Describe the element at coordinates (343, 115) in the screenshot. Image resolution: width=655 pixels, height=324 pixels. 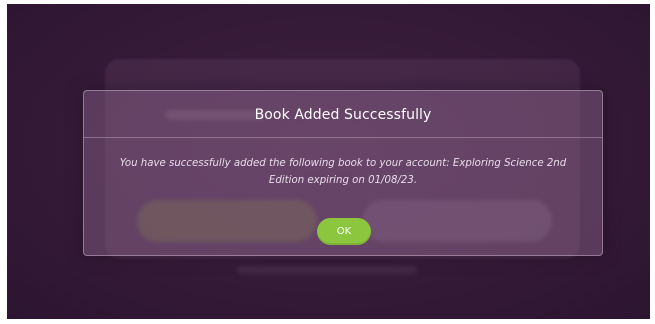
I see `dialog-title: Book Added Successfully` at that location.